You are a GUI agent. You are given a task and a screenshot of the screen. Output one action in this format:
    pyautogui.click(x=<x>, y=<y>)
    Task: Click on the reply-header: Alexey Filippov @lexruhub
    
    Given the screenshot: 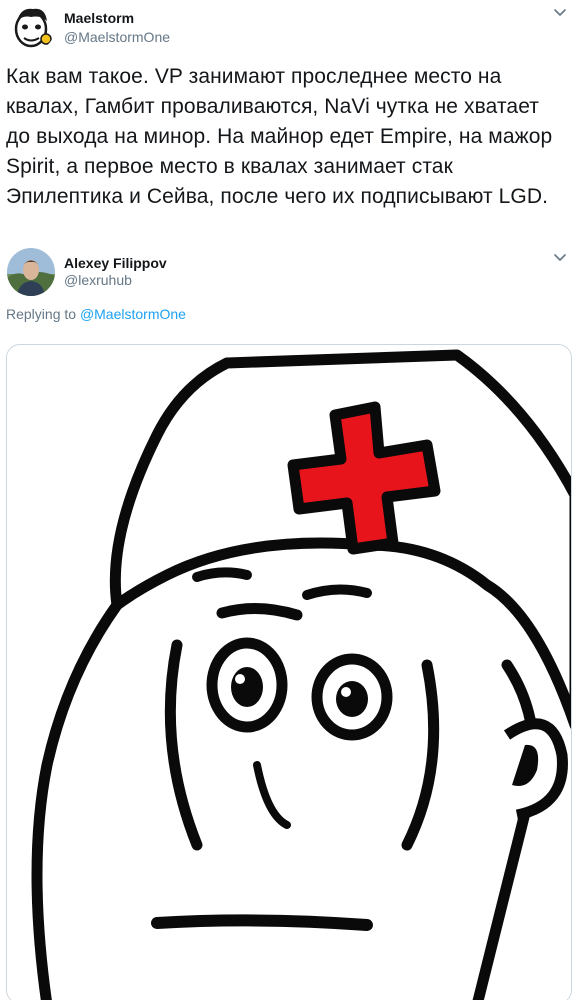 What is the action you would take?
    pyautogui.click(x=288, y=273)
    